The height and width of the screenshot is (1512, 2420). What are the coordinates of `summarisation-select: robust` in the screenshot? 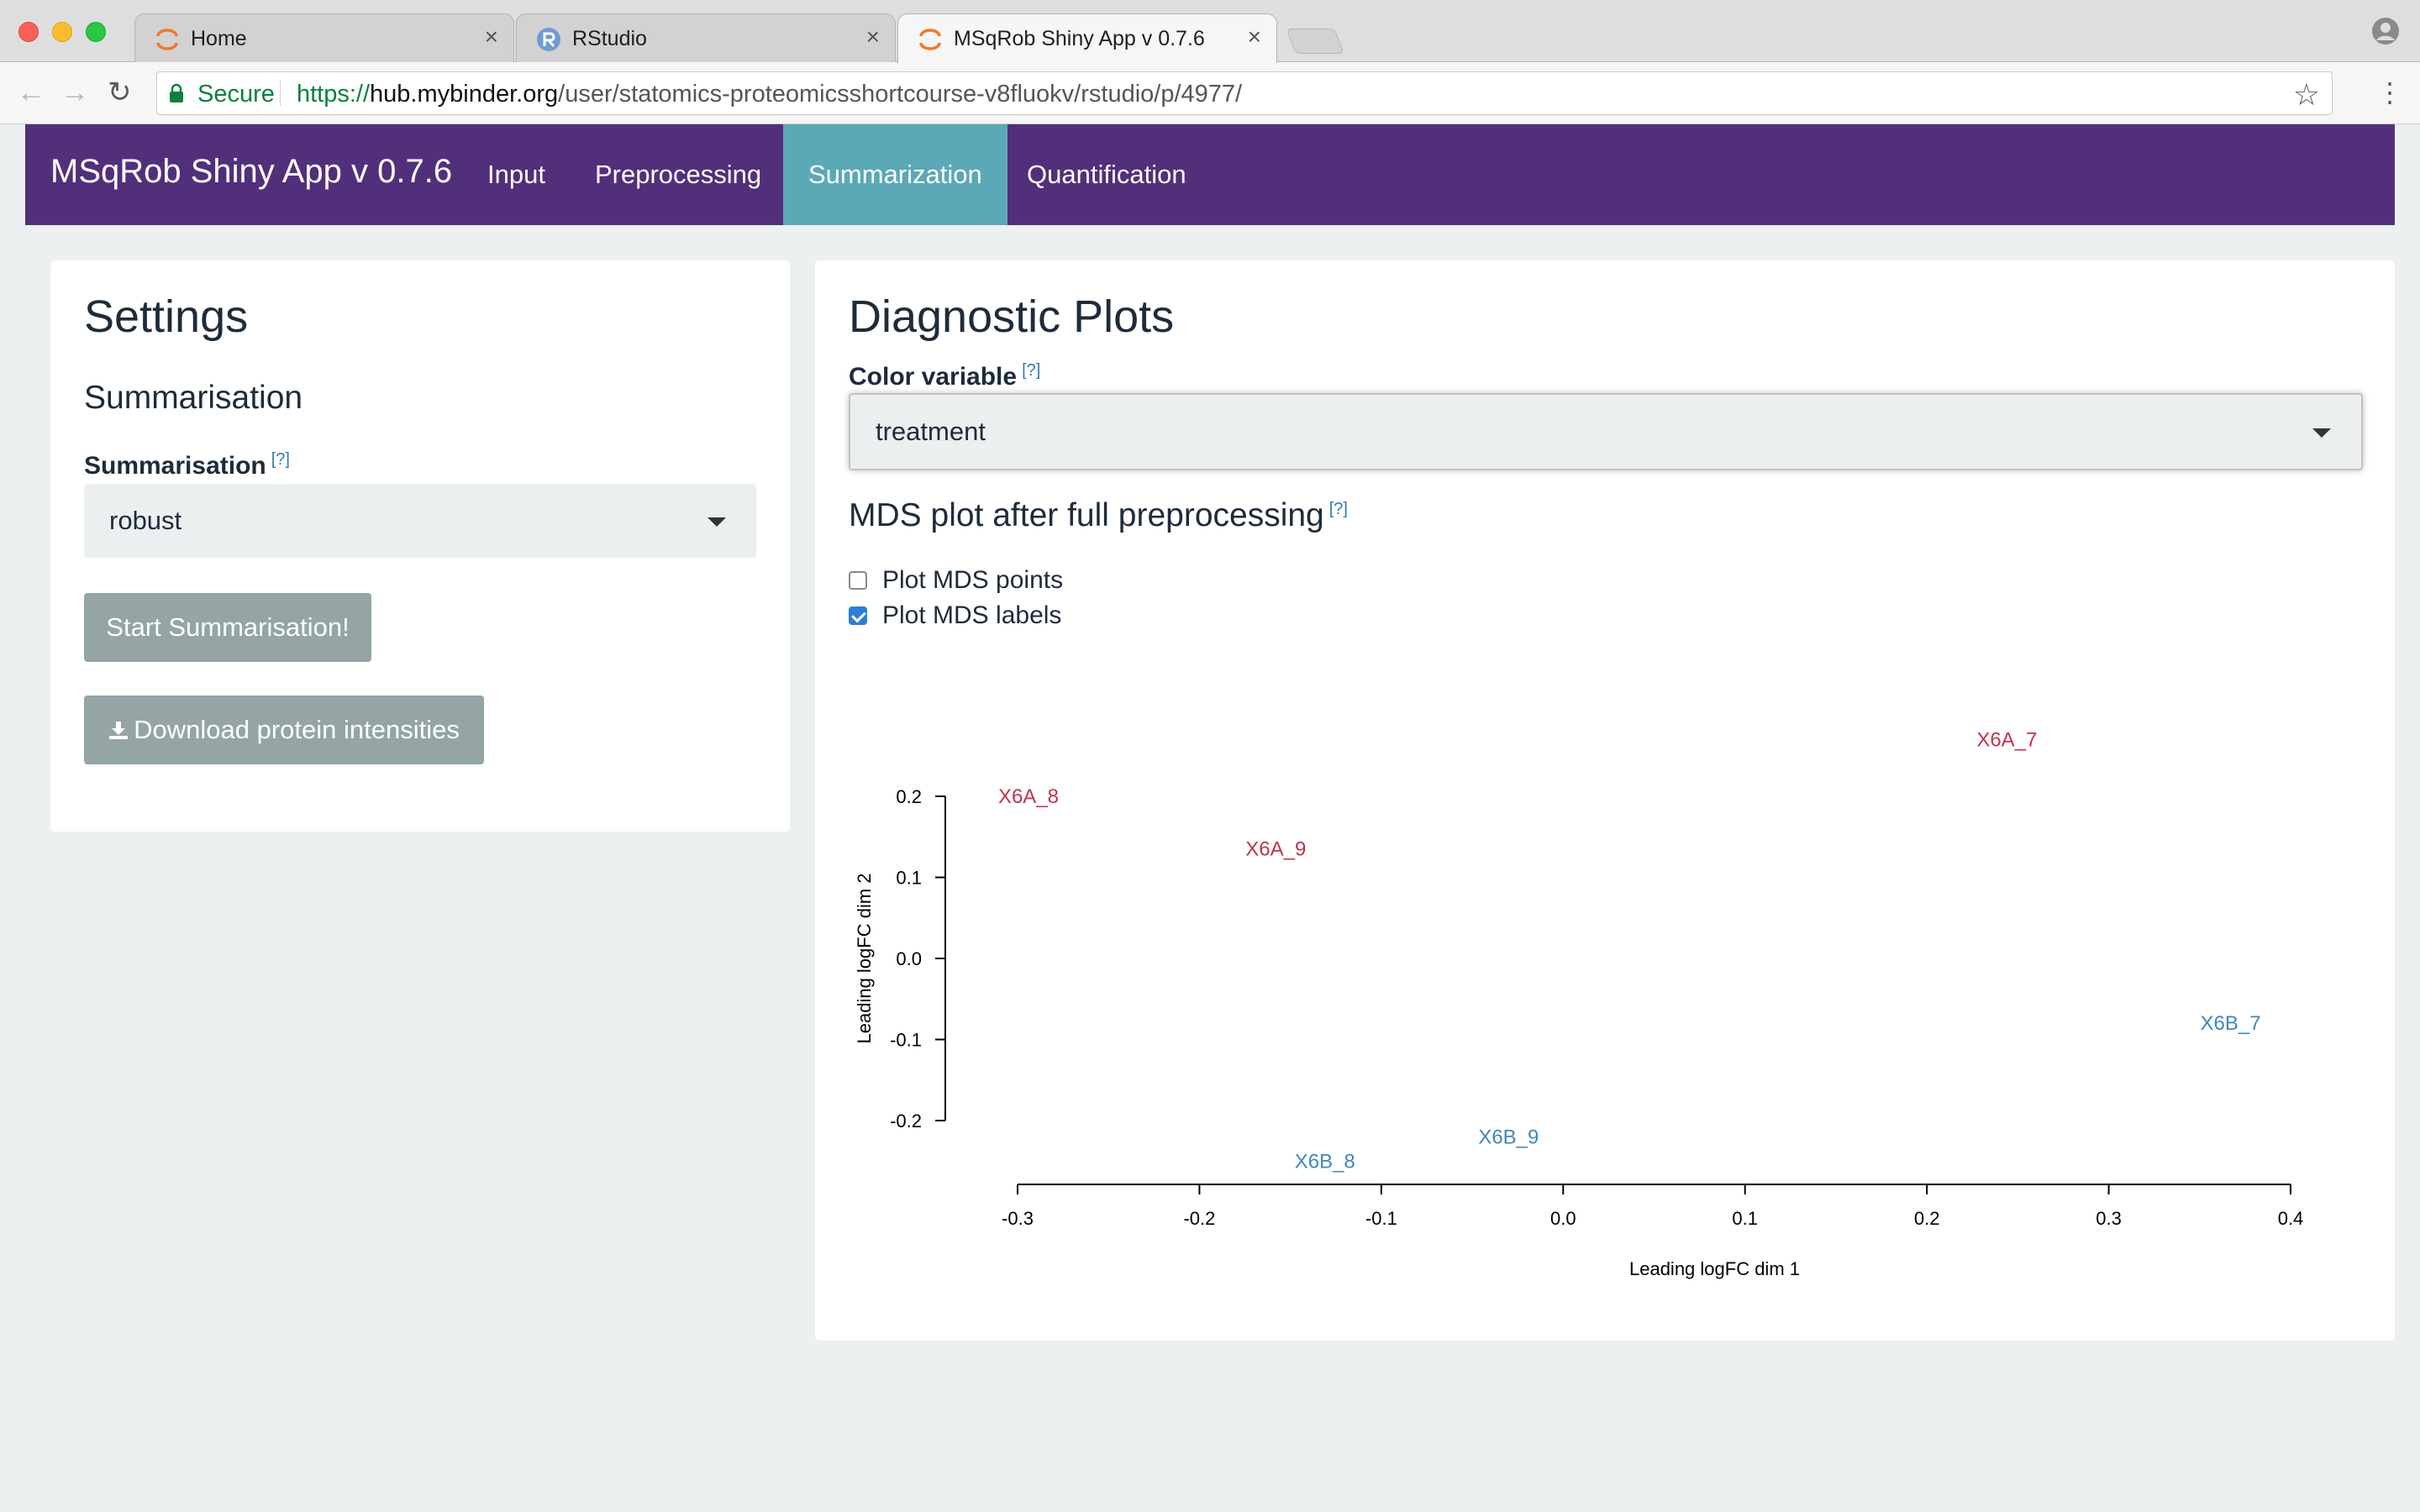 It's located at (420, 521).